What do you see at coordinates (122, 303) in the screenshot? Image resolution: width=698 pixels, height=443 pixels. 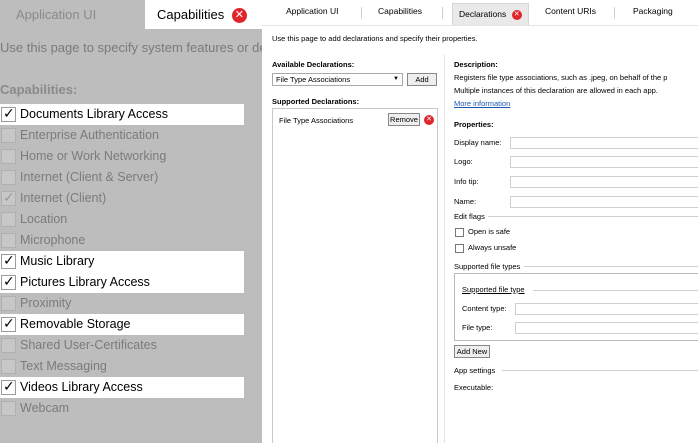 I see `capability-row: Proximity` at bounding box center [122, 303].